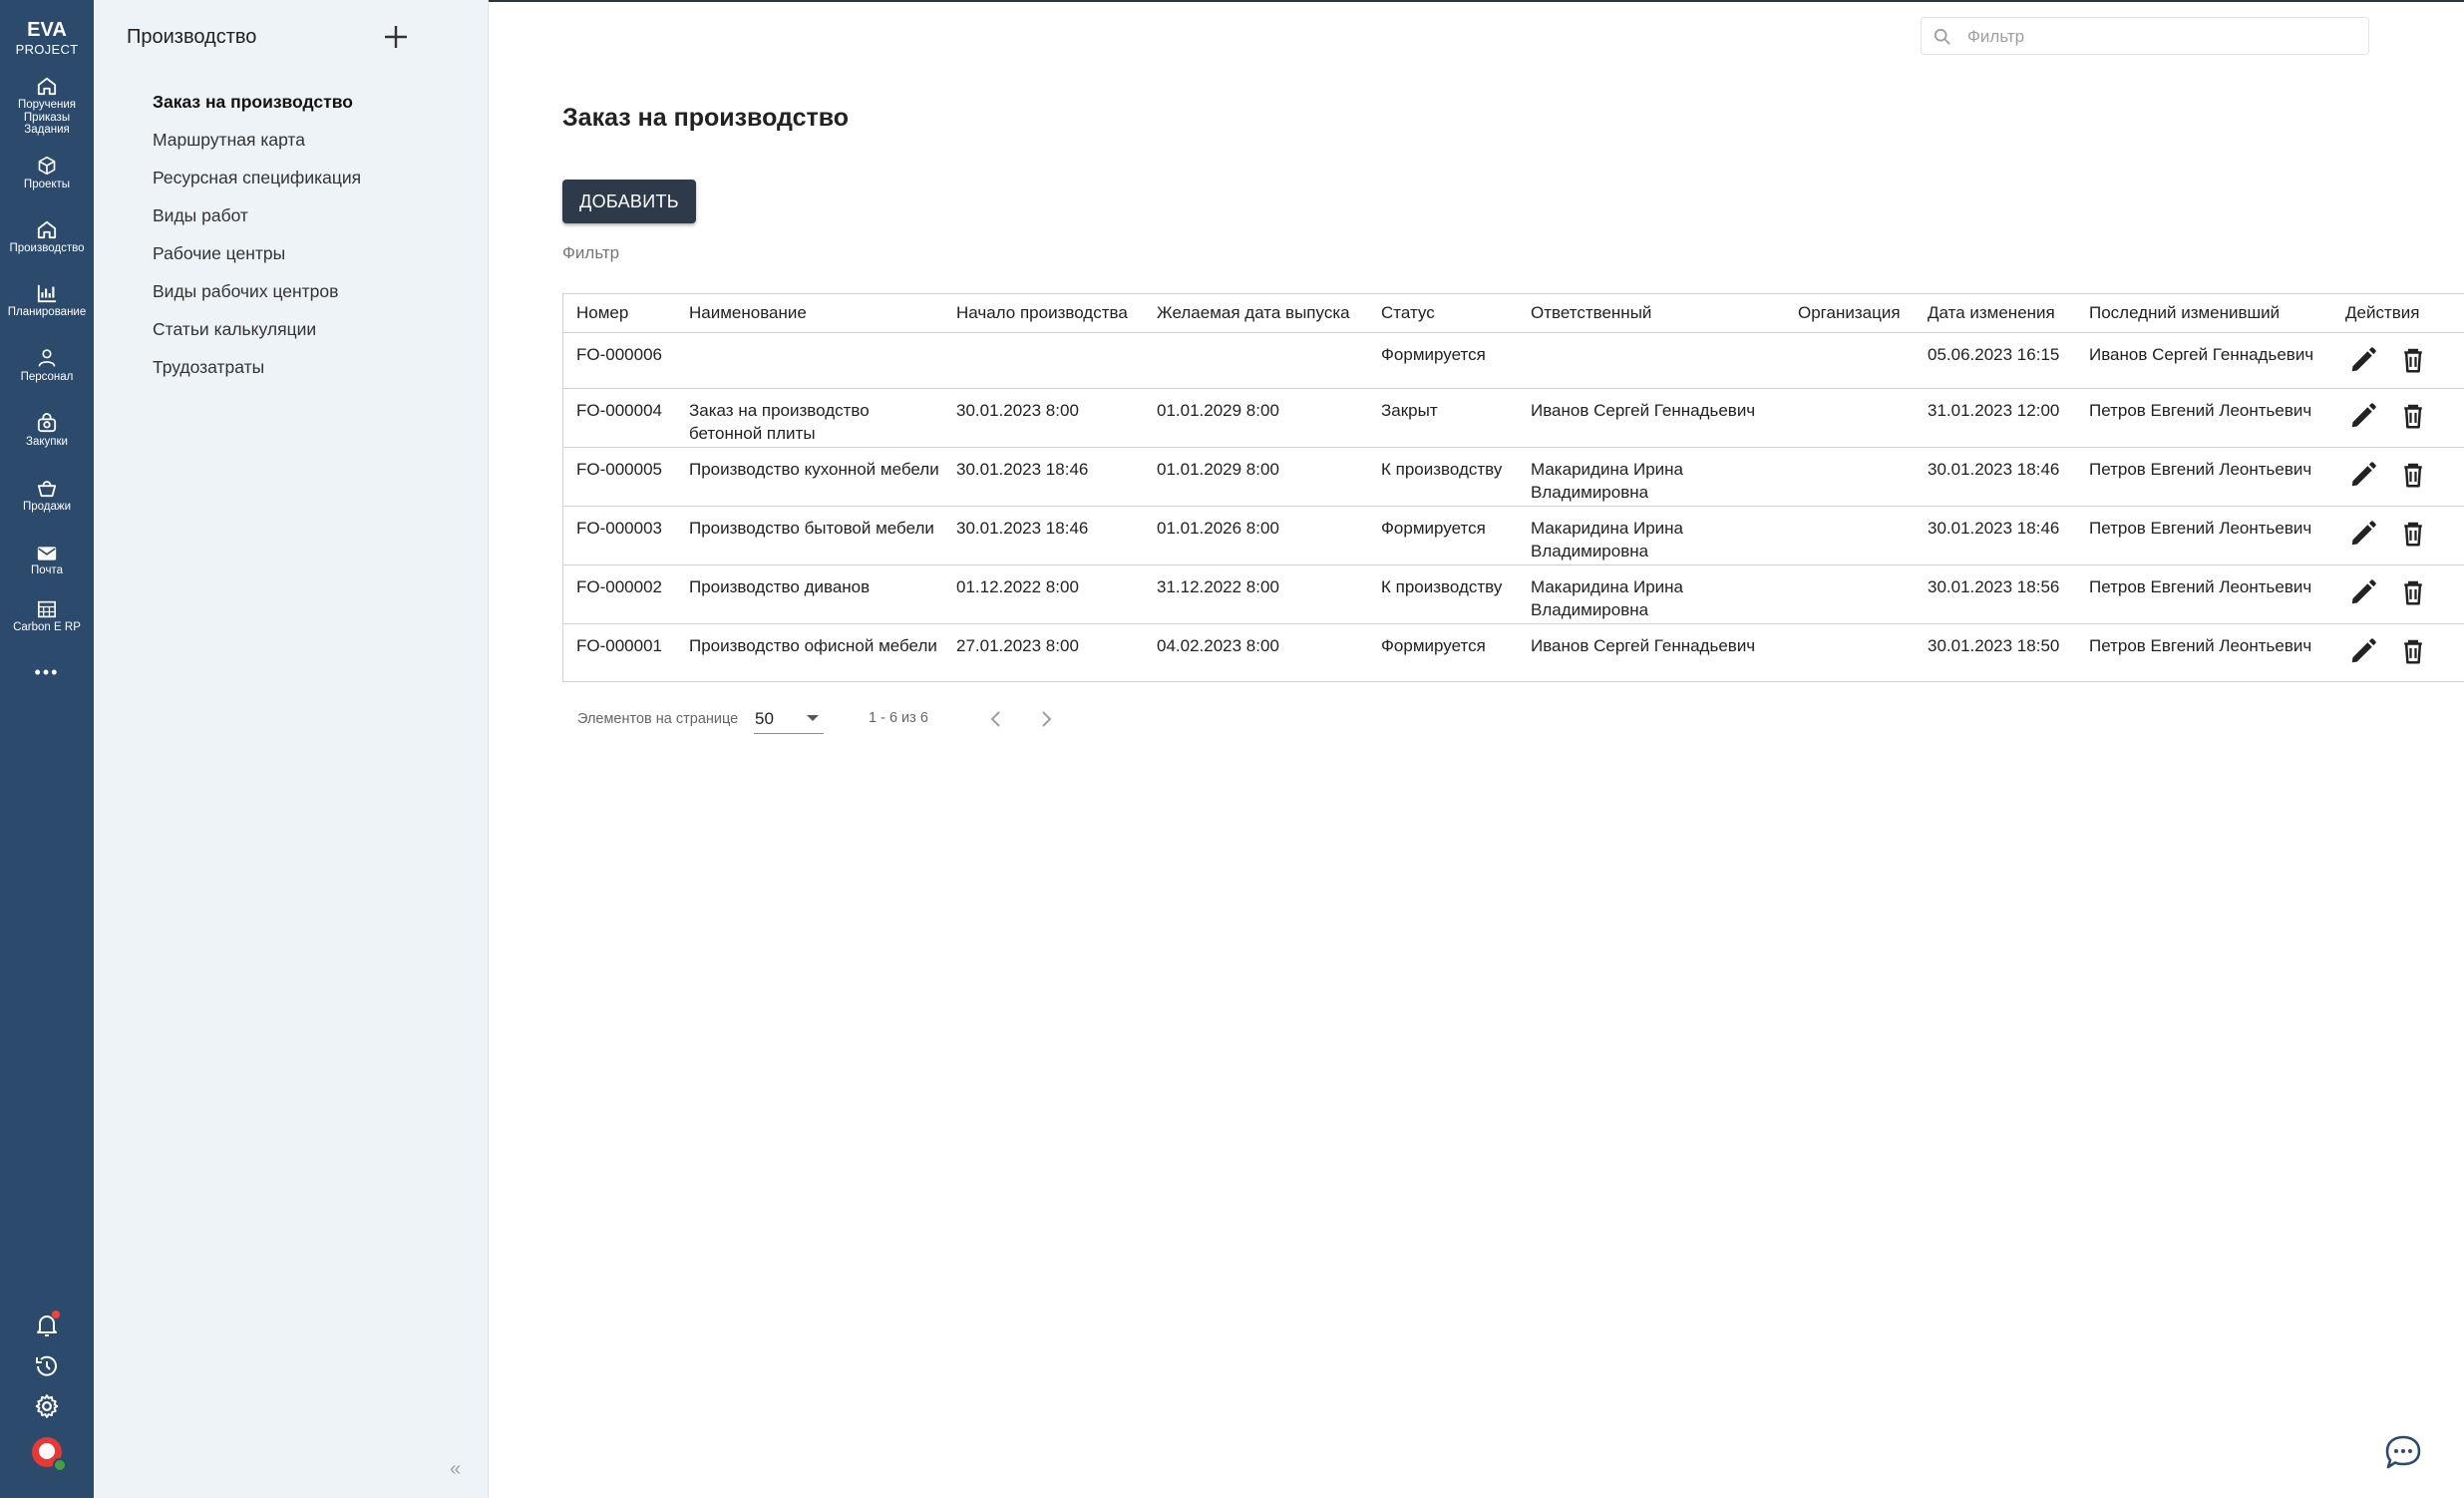 This screenshot has height=1498, width=2464. Describe the element at coordinates (257, 298) in the screenshot. I see `sidebar-item-work-center-types: Виды рабочих центров` at that location.